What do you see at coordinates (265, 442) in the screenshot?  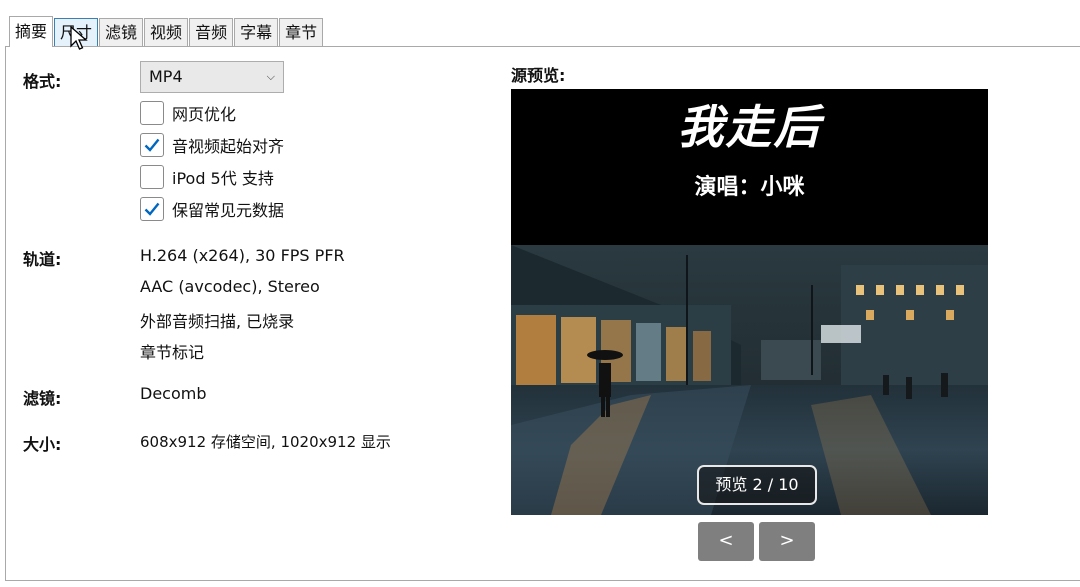 I see `size-value: 608x912 存储空间, 1020x912 显示` at bounding box center [265, 442].